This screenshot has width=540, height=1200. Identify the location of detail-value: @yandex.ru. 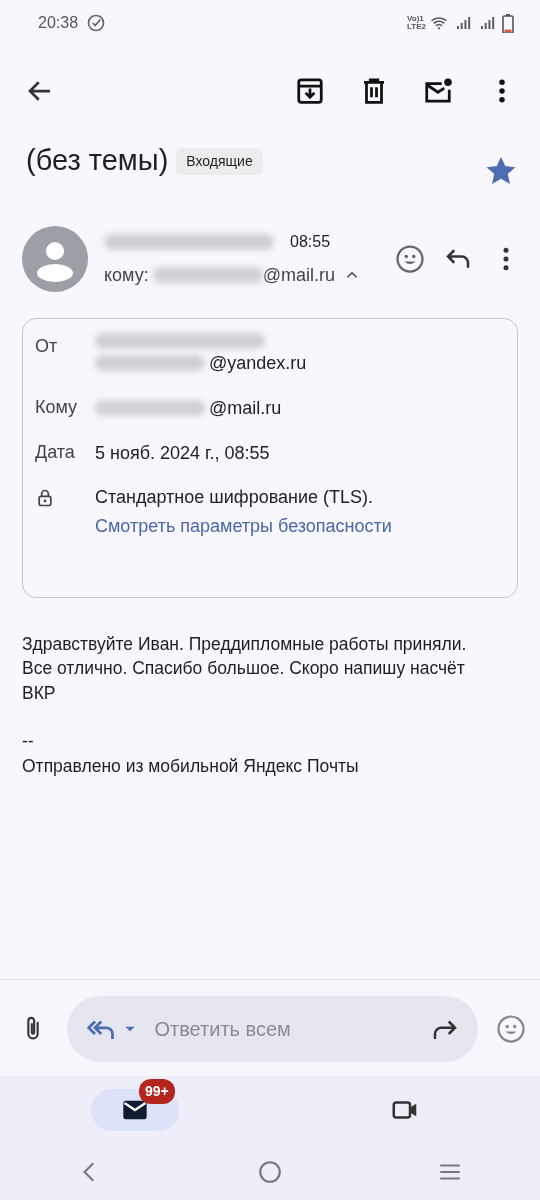
(258, 363).